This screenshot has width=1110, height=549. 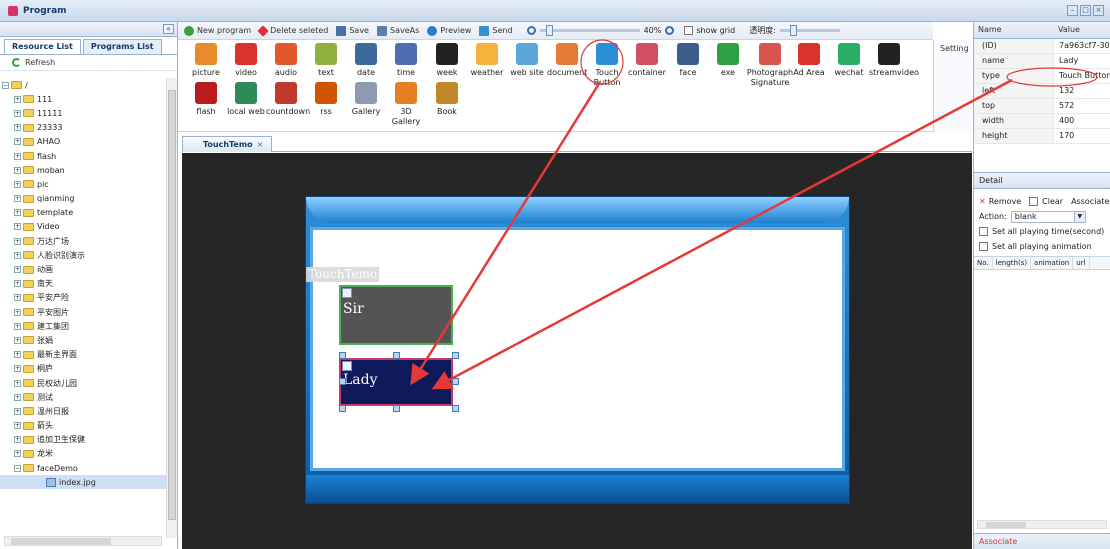 I want to click on palette-item-container: container, so click(x=647, y=65).